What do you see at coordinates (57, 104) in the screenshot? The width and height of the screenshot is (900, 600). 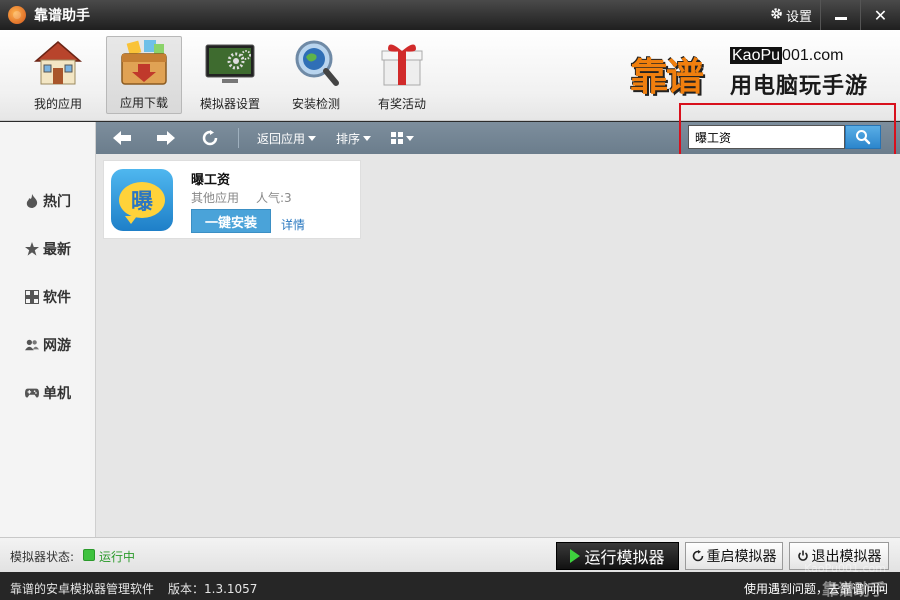 I see `toolbar-label: 我的应用` at bounding box center [57, 104].